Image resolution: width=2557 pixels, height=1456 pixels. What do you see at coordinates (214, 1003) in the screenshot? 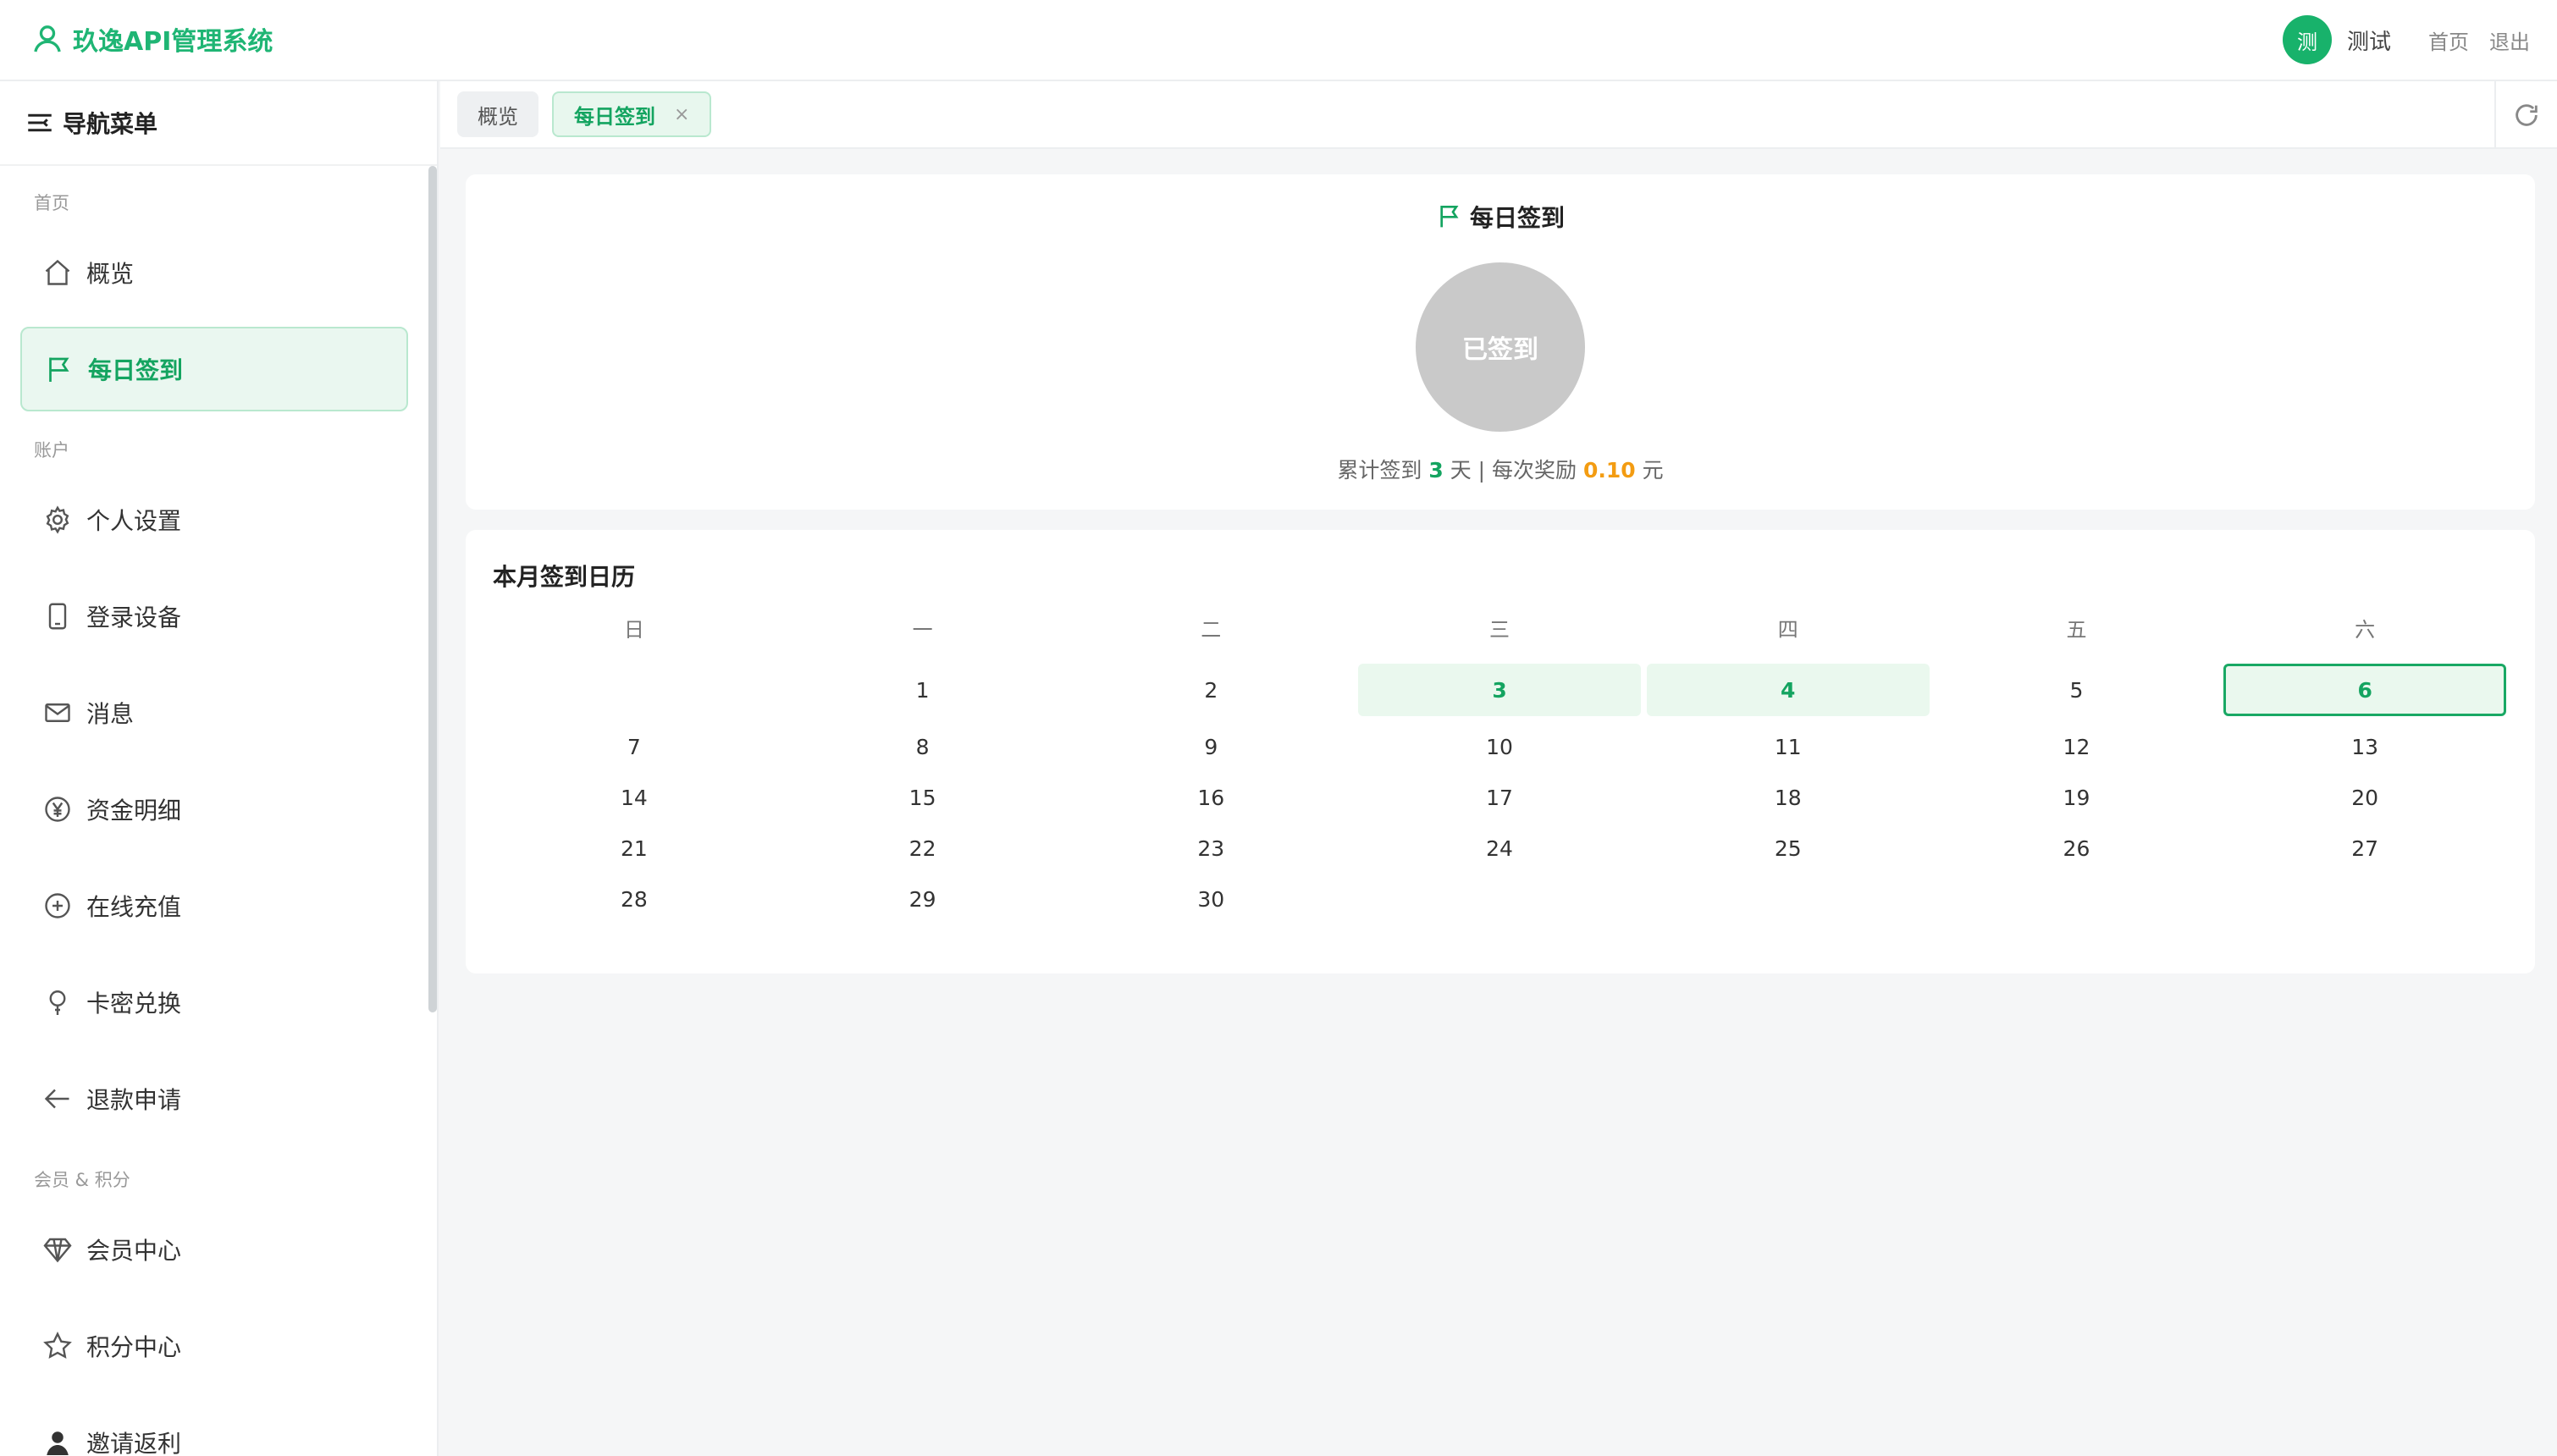
I see `sidebar-item-card-redeem: 卡密兑换` at bounding box center [214, 1003].